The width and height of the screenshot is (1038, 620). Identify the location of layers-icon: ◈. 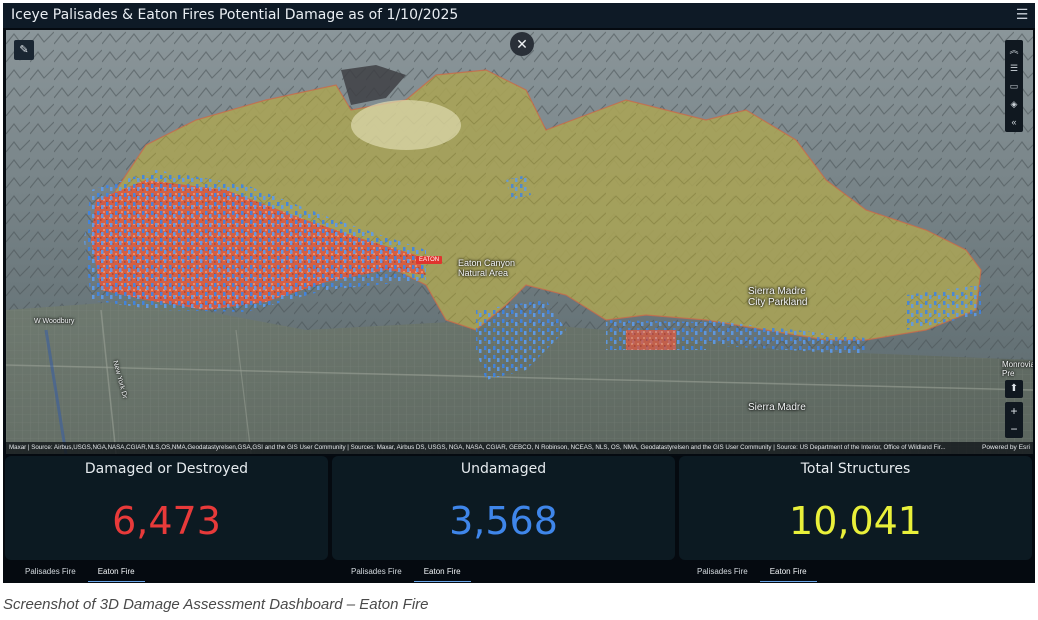
(1014, 104).